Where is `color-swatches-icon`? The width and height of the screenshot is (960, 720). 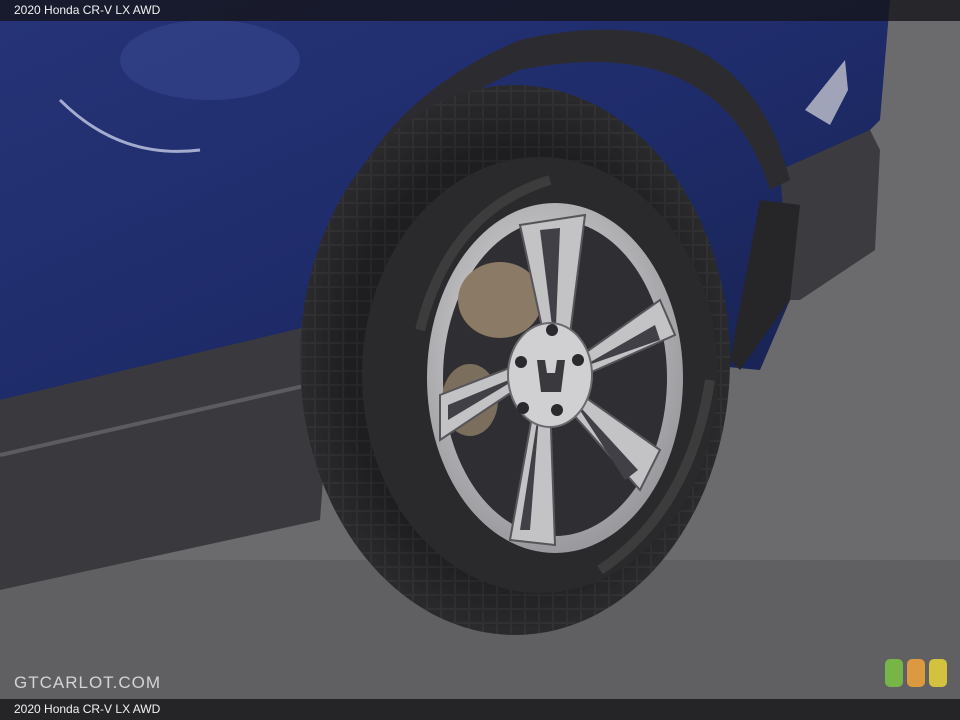
color-swatches-icon is located at coordinates (916, 673).